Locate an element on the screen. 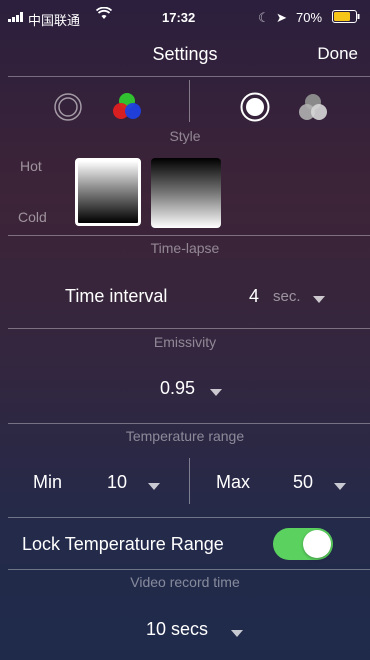 The width and height of the screenshot is (370, 660). emissivity-value: 0.95 is located at coordinates (177, 388).